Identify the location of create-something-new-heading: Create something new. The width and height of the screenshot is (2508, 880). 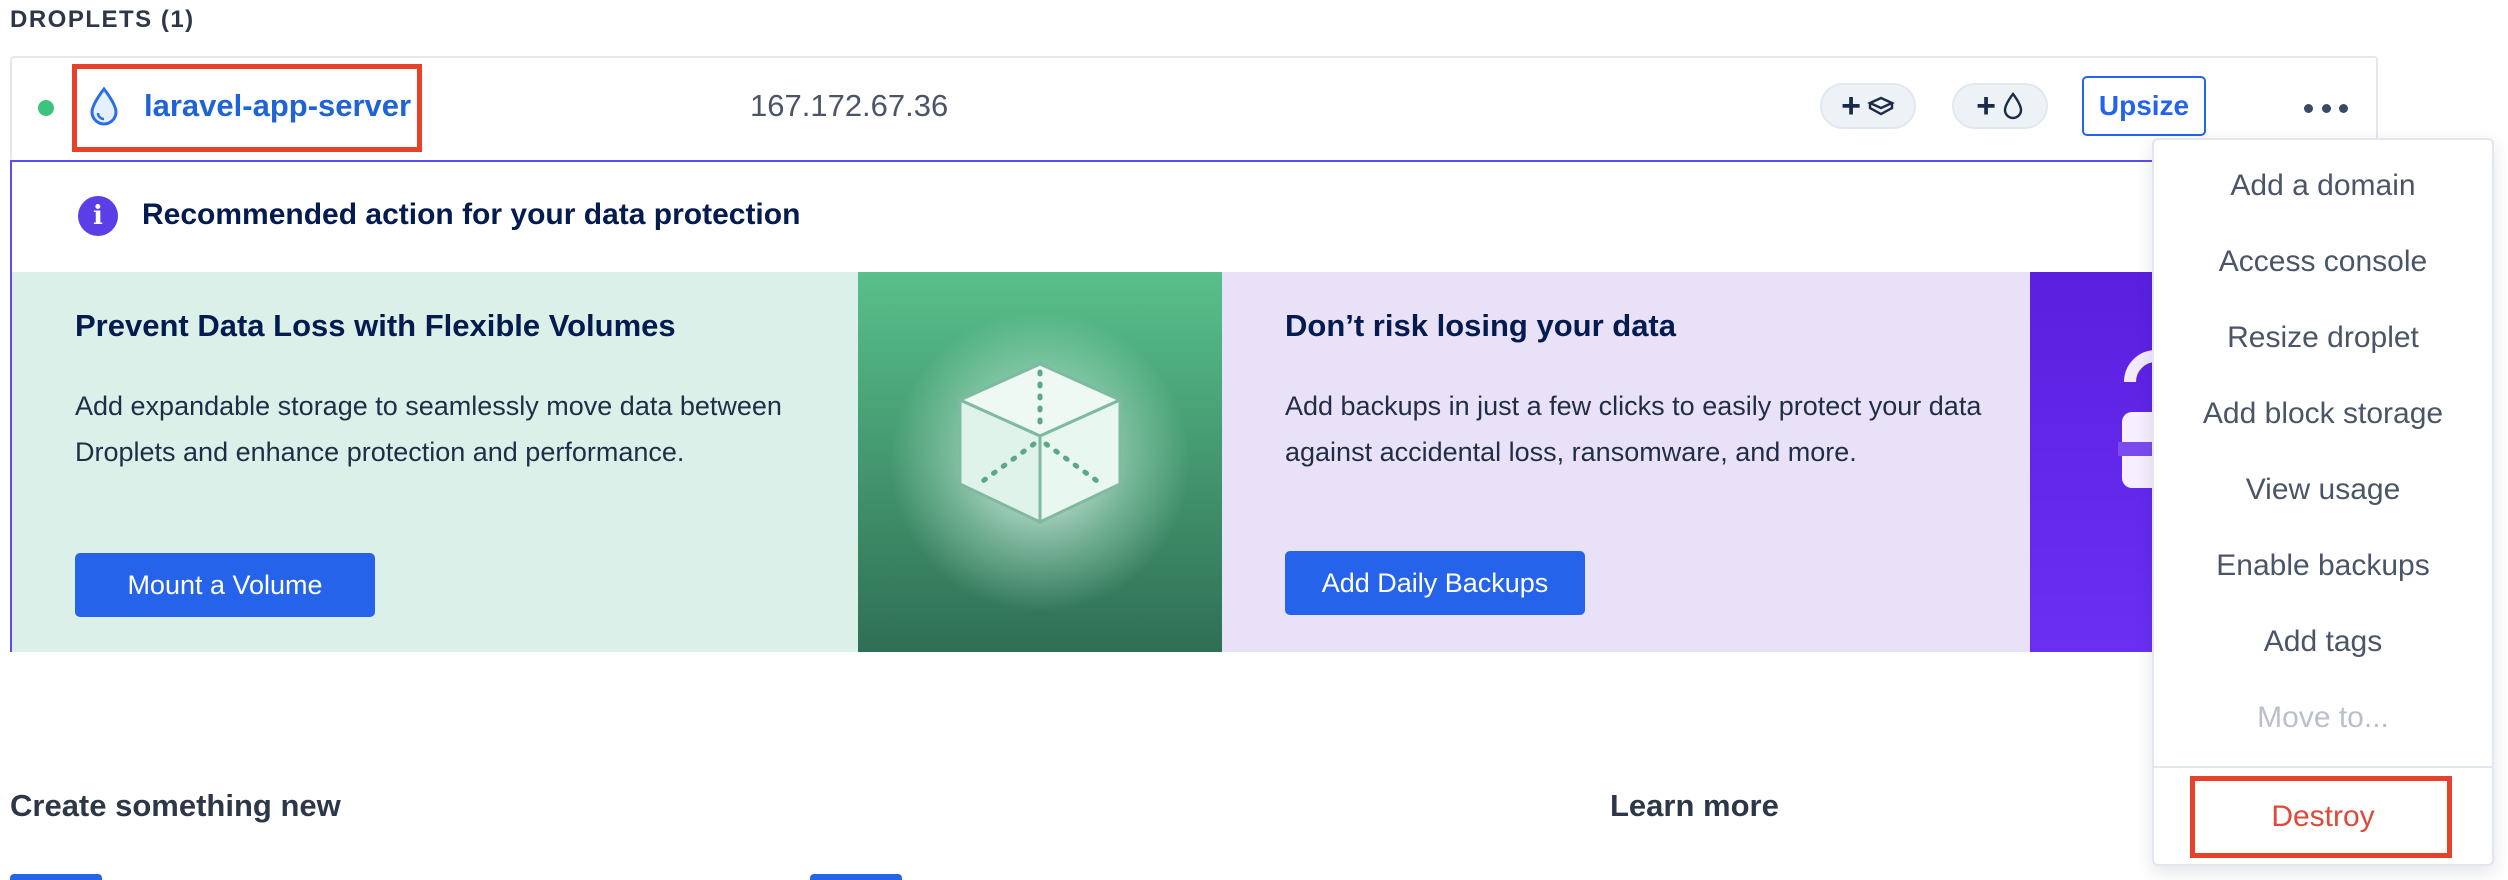
(175, 805).